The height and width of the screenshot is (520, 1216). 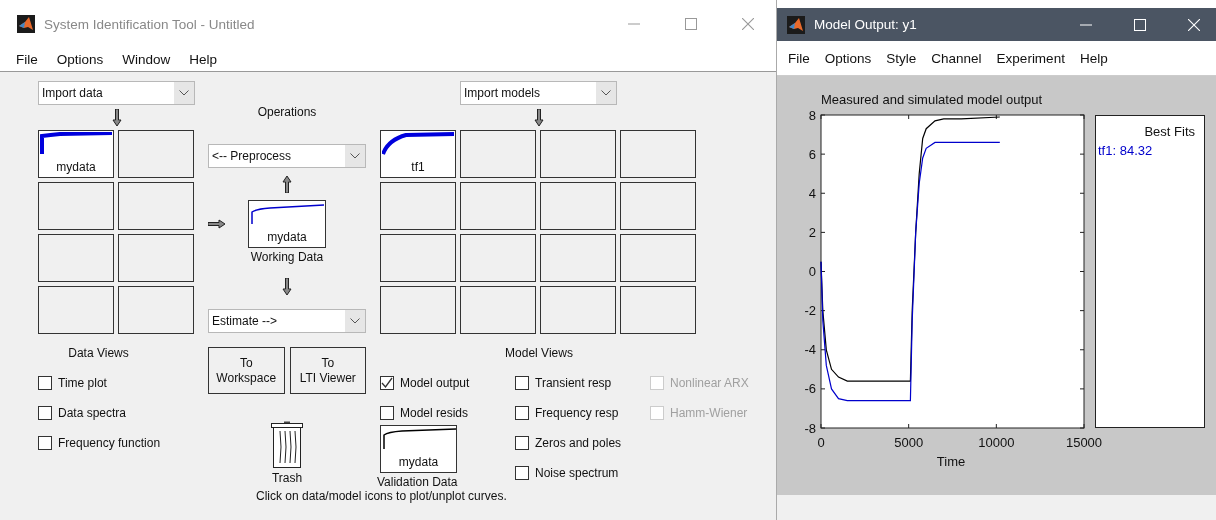 I want to click on checkbox-label: Hamm-Wiener, so click(x=709, y=413).